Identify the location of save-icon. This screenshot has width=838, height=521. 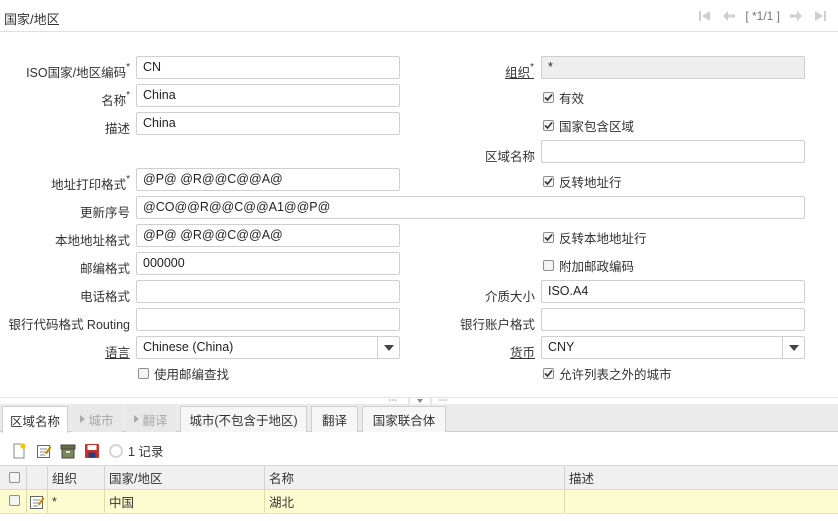
(92, 451).